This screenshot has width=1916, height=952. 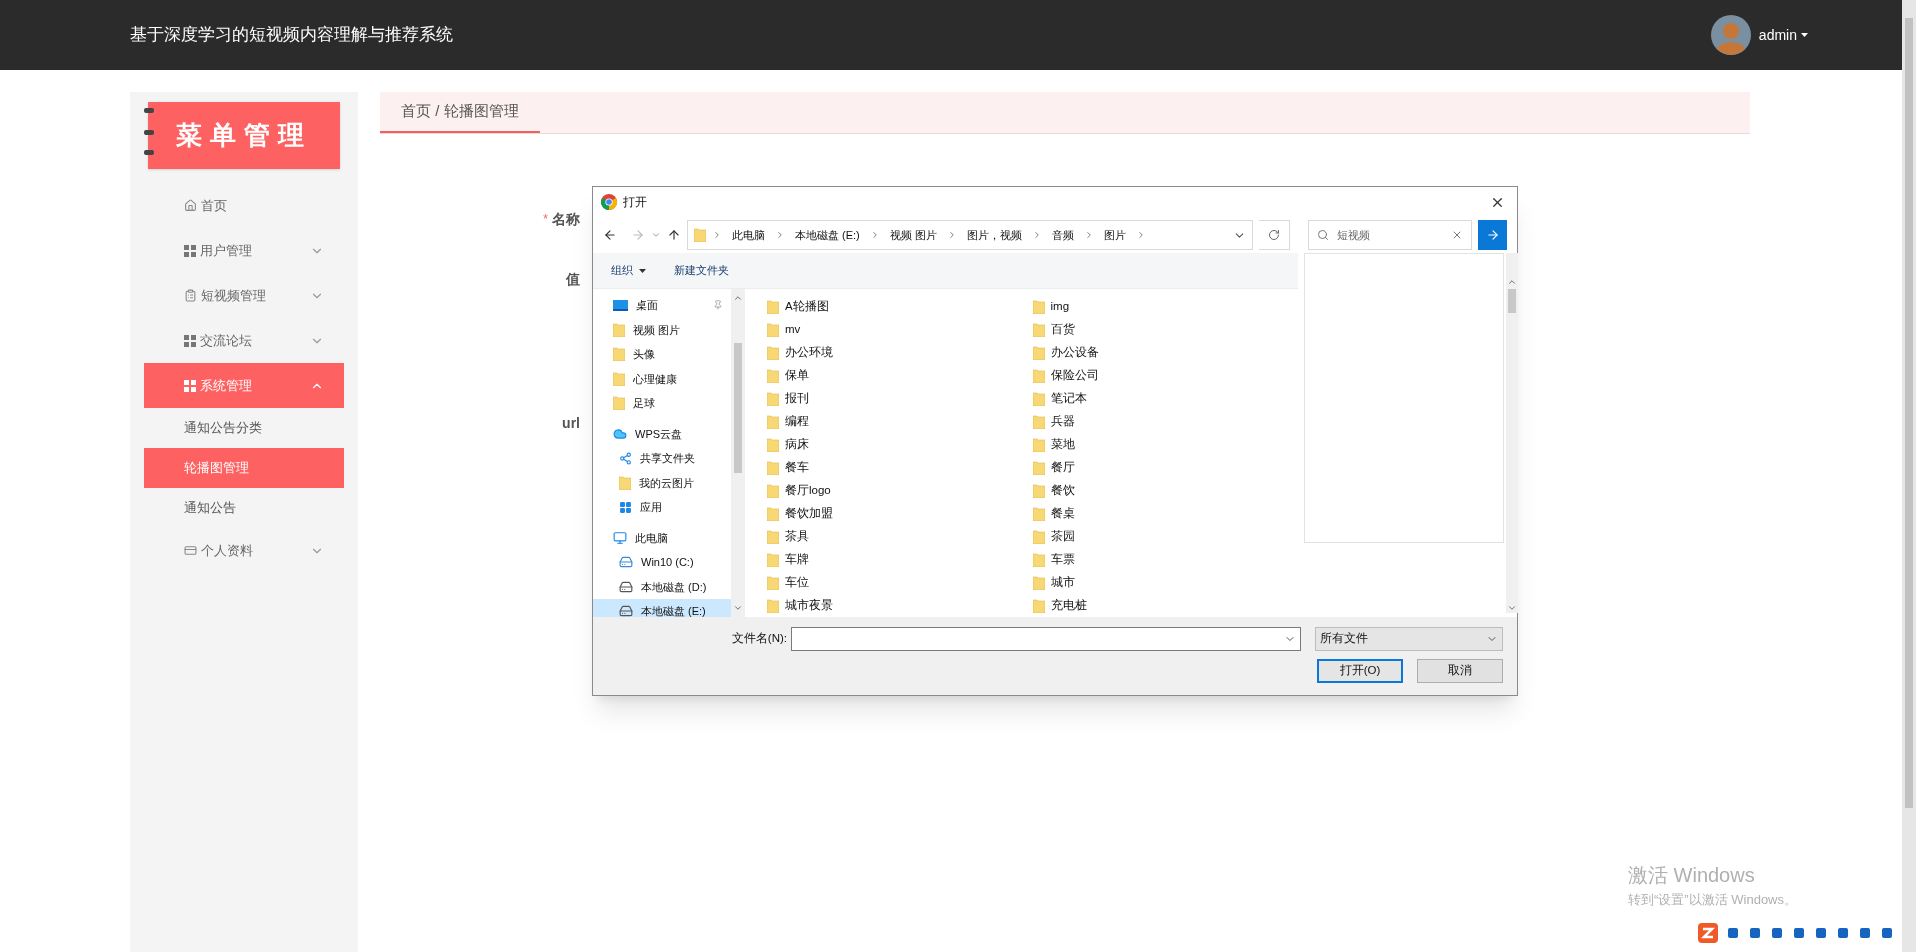 I want to click on menu-label: 个人资料, so click(x=227, y=550).